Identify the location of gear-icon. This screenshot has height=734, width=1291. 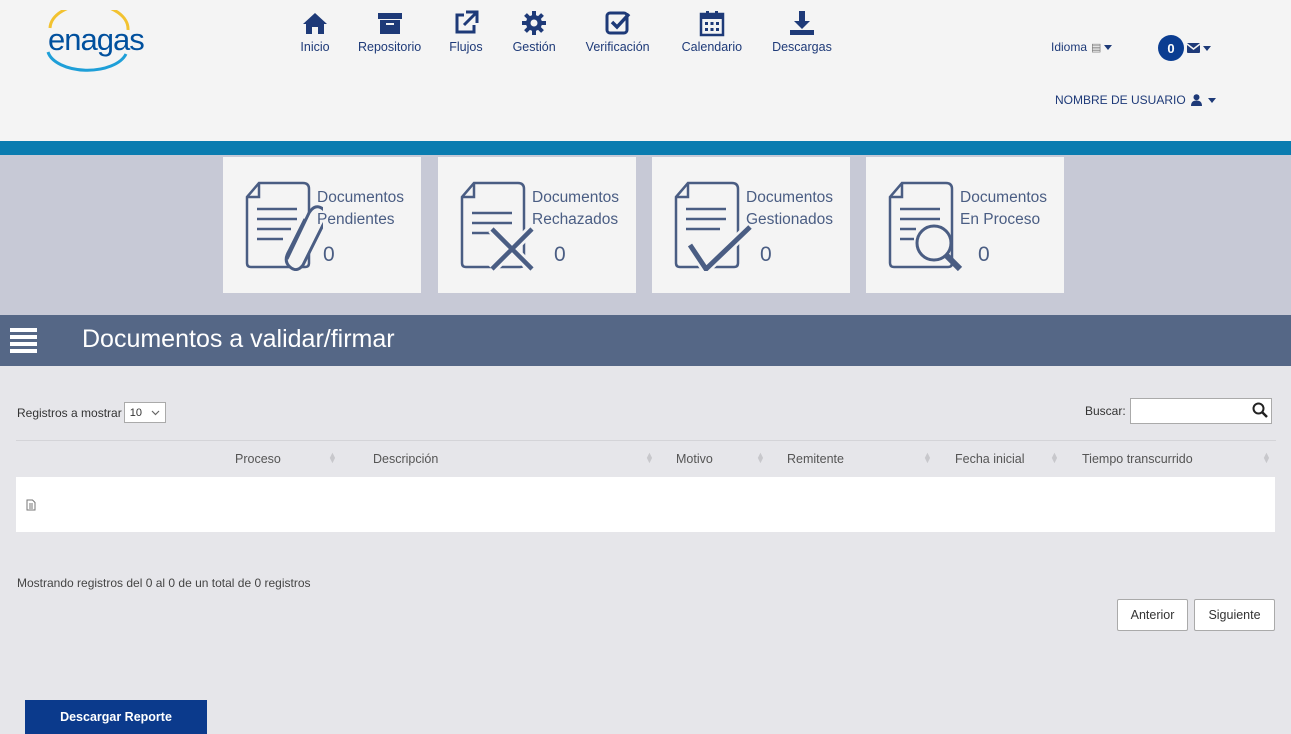
(534, 23).